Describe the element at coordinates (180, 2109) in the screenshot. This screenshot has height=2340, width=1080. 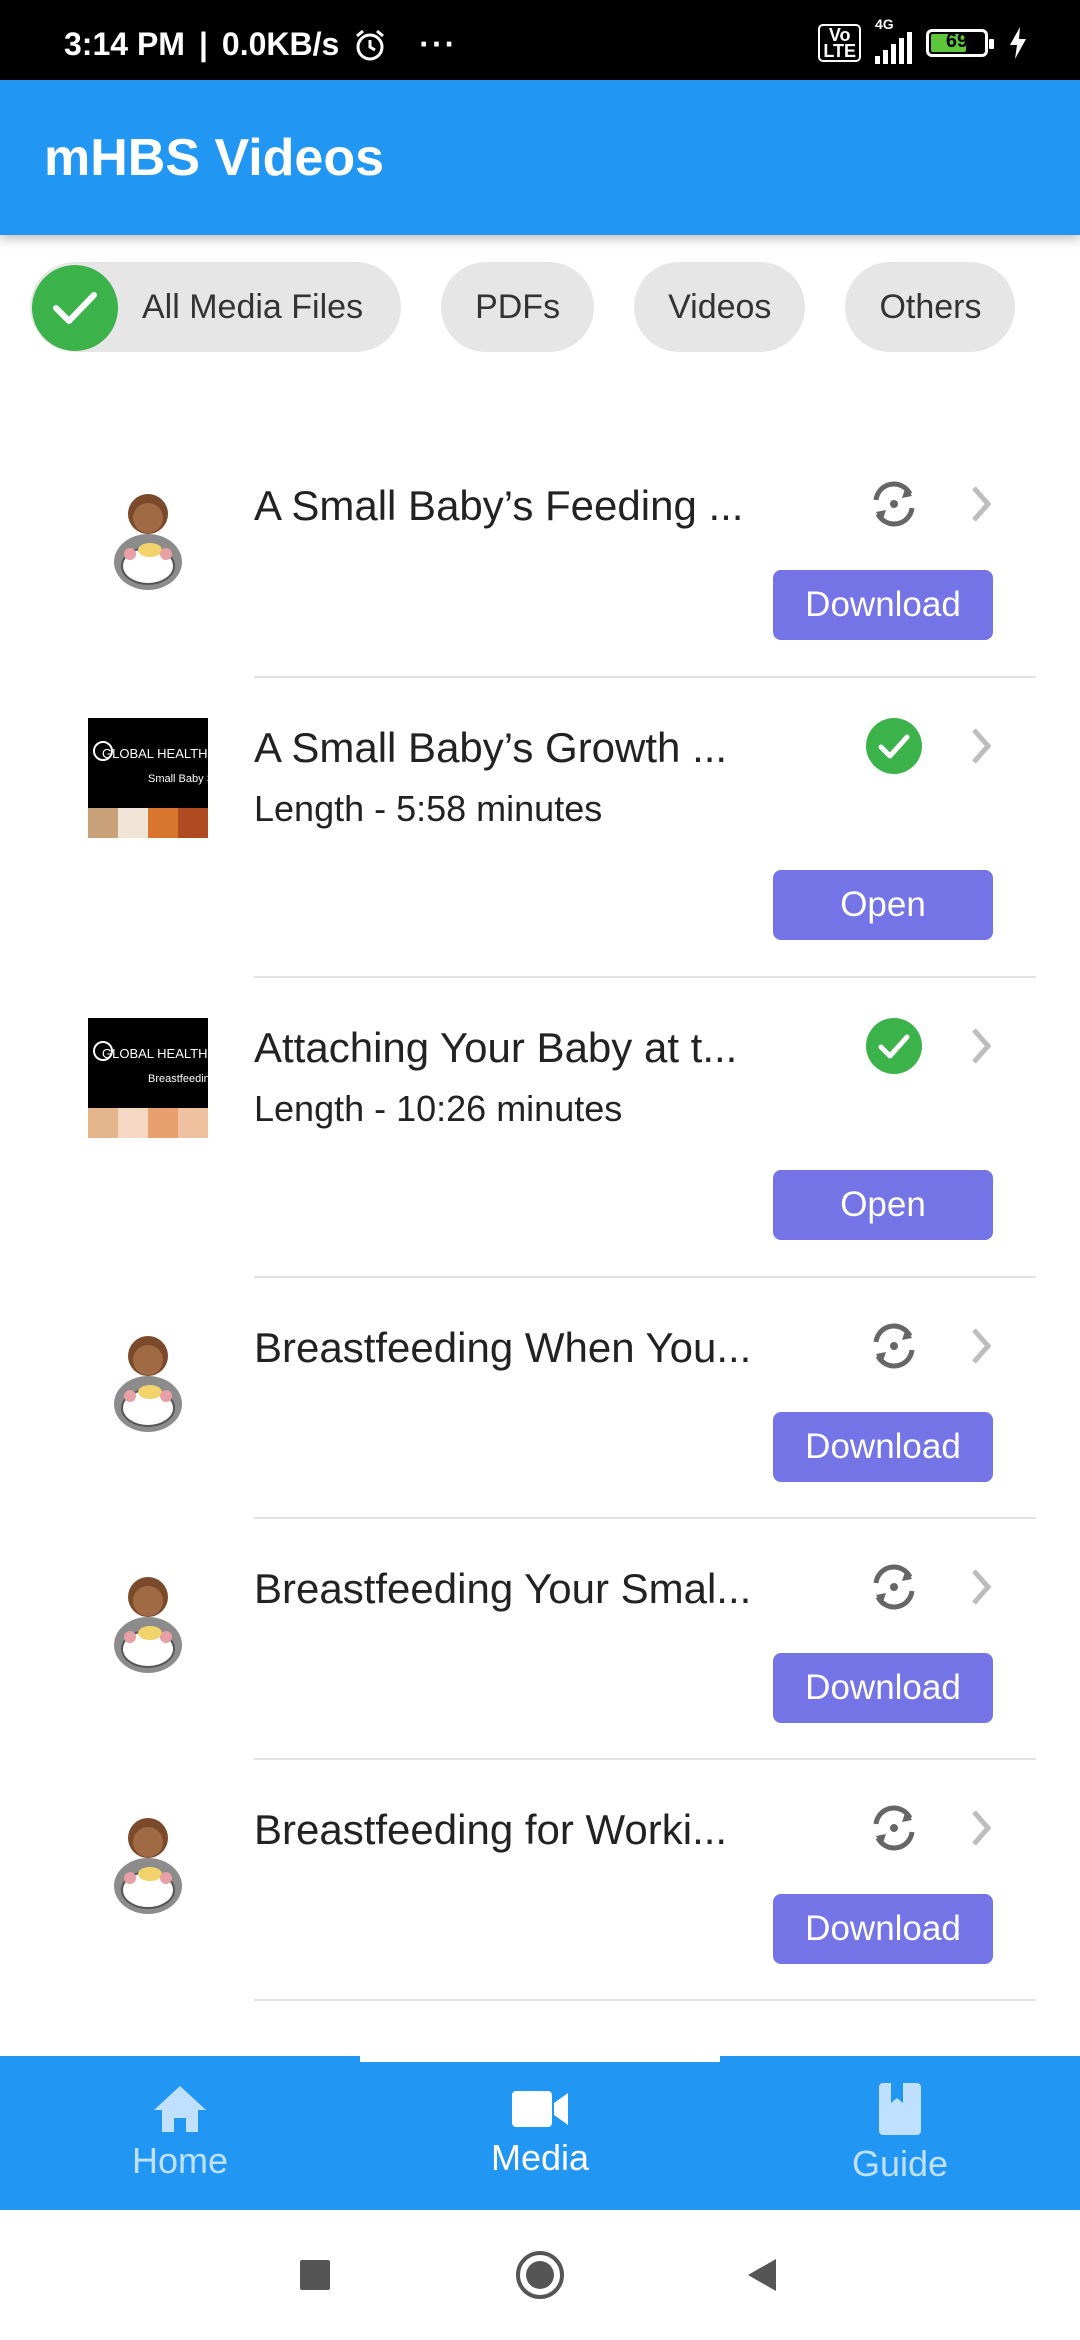
I see `home-icon` at that location.